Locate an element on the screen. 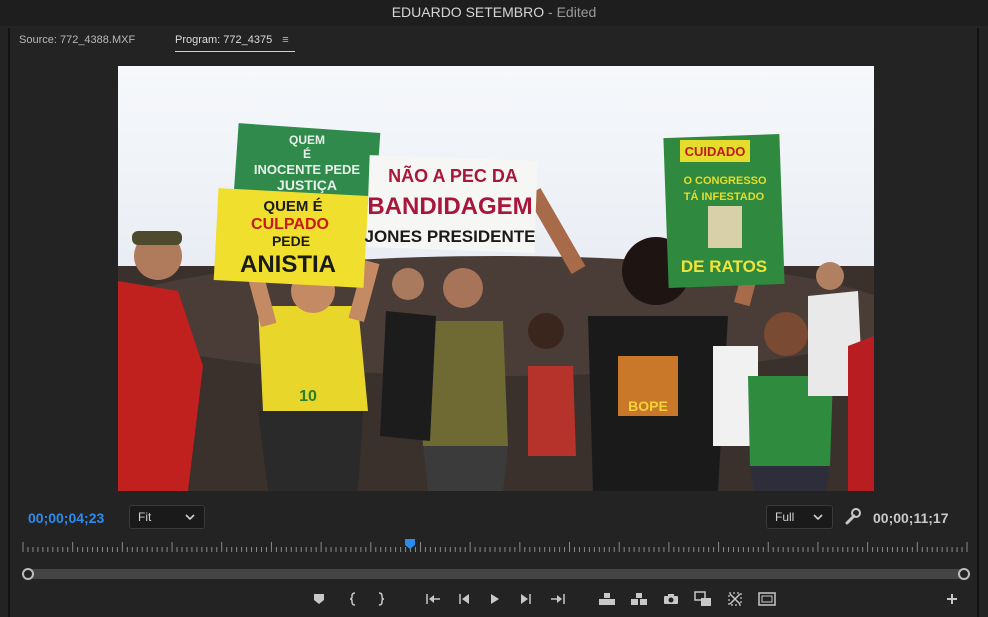 The height and width of the screenshot is (617, 988). tab-source: Source: 772_4388.MXF is located at coordinates (77, 40).